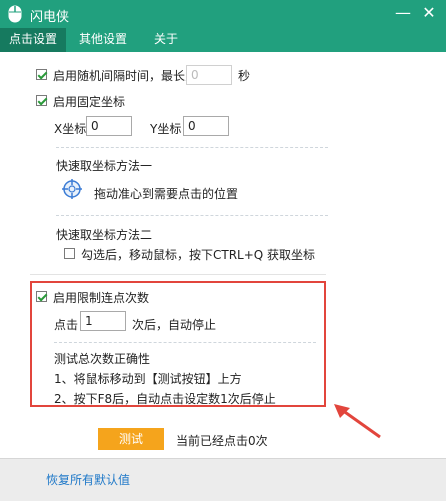 This screenshot has height=501, width=446. What do you see at coordinates (125, 76) in the screenshot?
I see `random-interval-label: 启用随机间隔时间，最长为` at bounding box center [125, 76].